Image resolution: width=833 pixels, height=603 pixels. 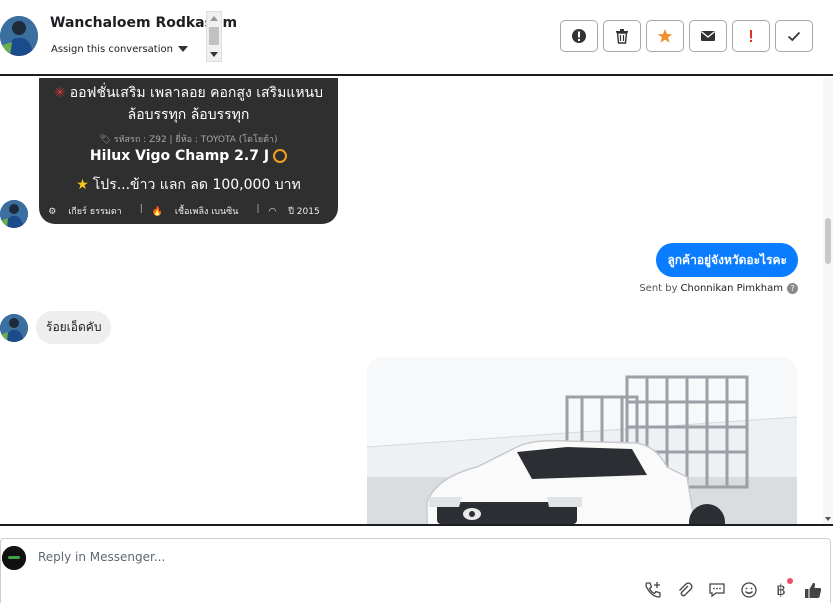 I want to click on tag-icon: 🏷, so click(x=106, y=140).